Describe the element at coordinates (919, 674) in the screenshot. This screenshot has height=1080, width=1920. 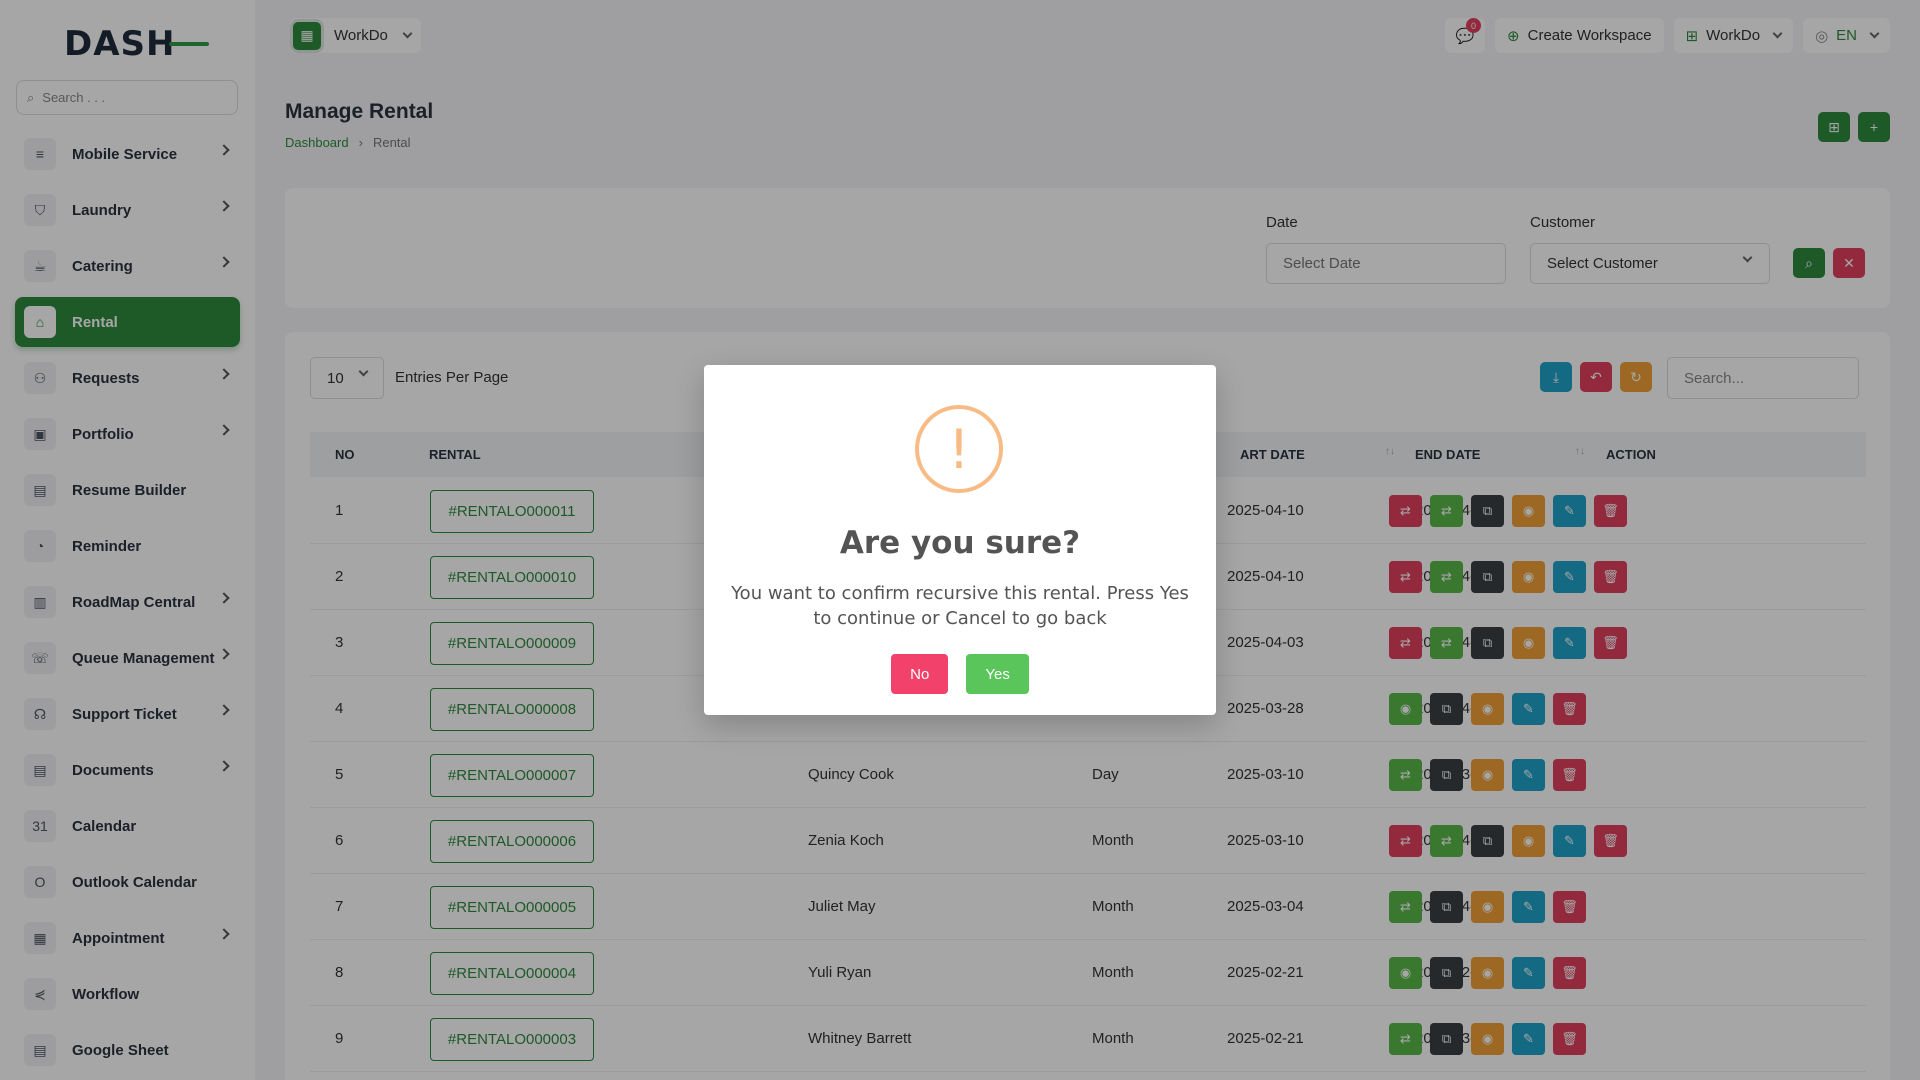
I see `no-button: No` at that location.